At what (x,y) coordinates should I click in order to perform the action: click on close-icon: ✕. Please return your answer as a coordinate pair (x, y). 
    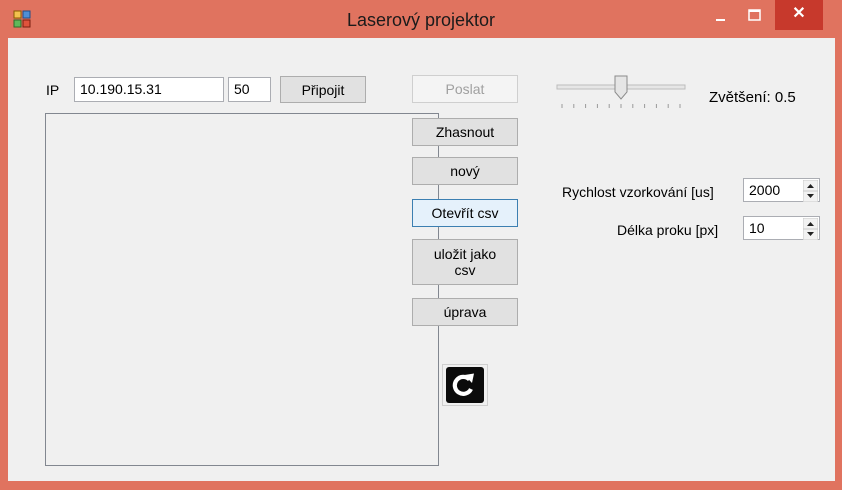
    Looking at the image, I should click on (799, 13).